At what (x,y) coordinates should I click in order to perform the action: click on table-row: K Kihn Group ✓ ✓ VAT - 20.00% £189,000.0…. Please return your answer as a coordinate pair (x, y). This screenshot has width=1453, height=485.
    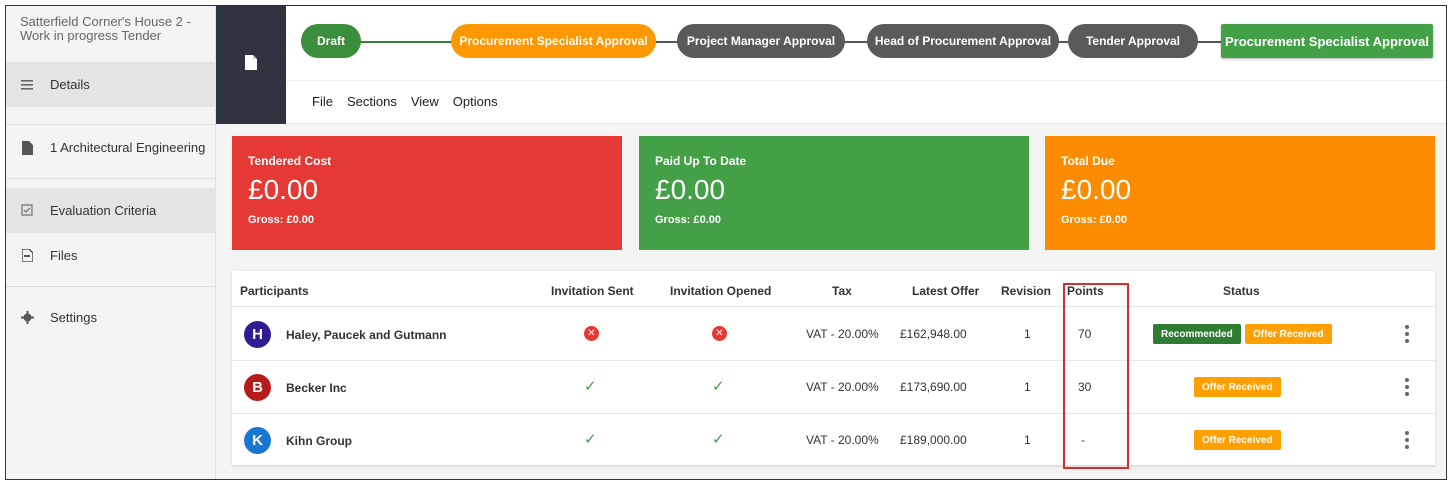
    Looking at the image, I should click on (833, 440).